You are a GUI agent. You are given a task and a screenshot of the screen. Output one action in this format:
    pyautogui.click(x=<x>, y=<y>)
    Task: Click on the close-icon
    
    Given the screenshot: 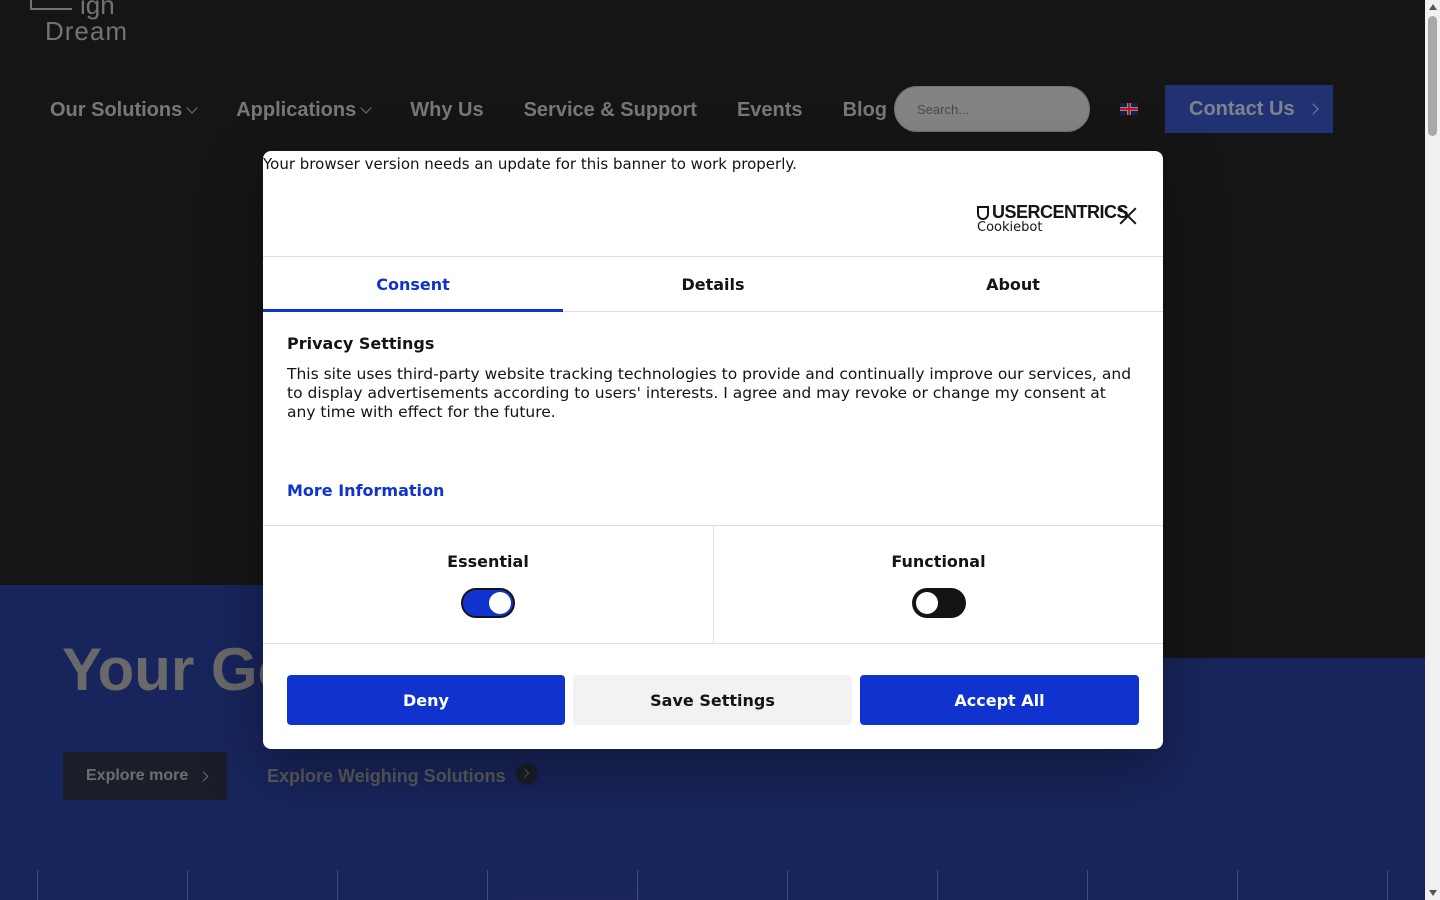 What is the action you would take?
    pyautogui.click(x=1128, y=216)
    